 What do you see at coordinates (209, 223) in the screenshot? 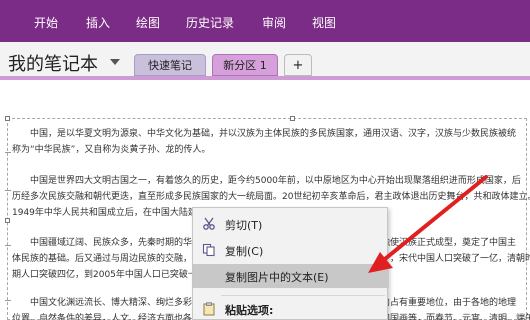
I see `scissors-icon` at bounding box center [209, 223].